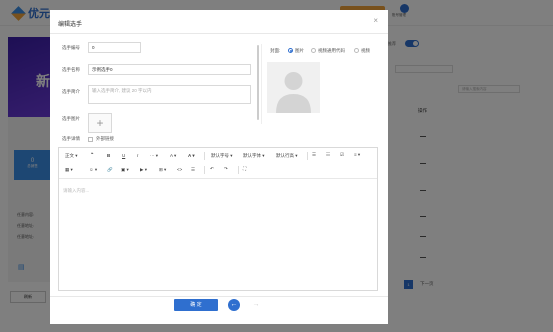 Image resolution: width=553 pixels, height=332 pixels. Describe the element at coordinates (71, 156) in the screenshot. I see `paragraph-format-dropdown: 正文 ▾` at that location.